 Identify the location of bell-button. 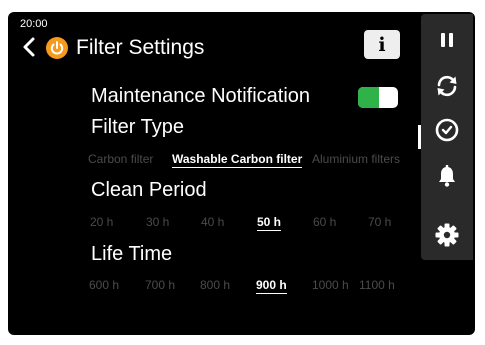
(447, 176).